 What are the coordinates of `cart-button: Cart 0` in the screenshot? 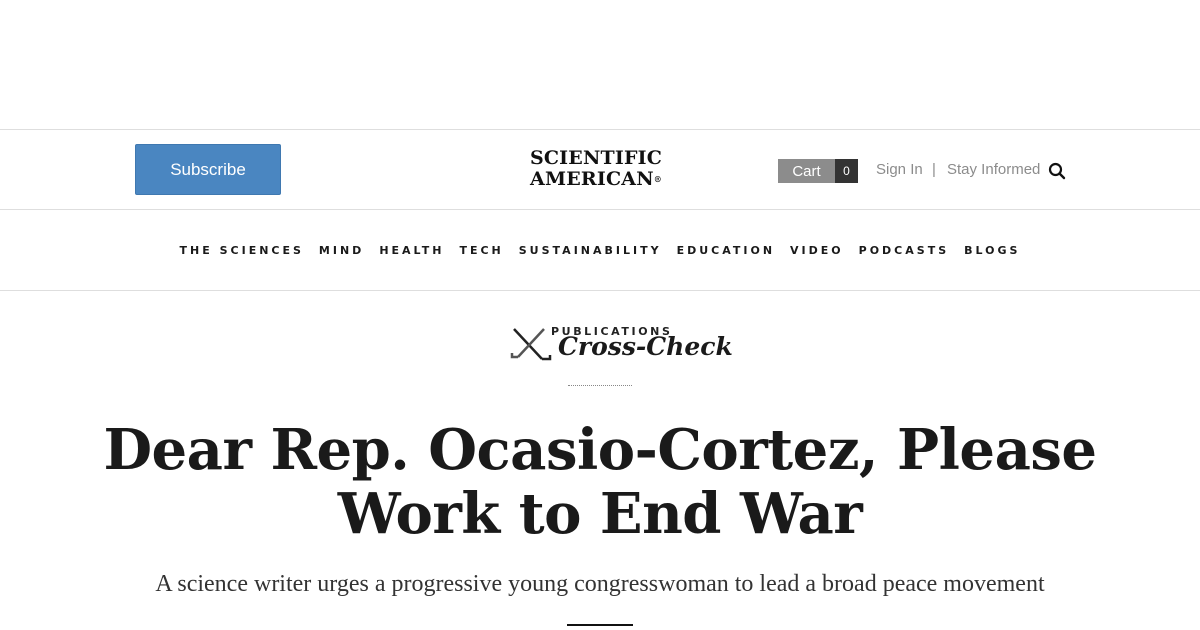 It's located at (818, 171).